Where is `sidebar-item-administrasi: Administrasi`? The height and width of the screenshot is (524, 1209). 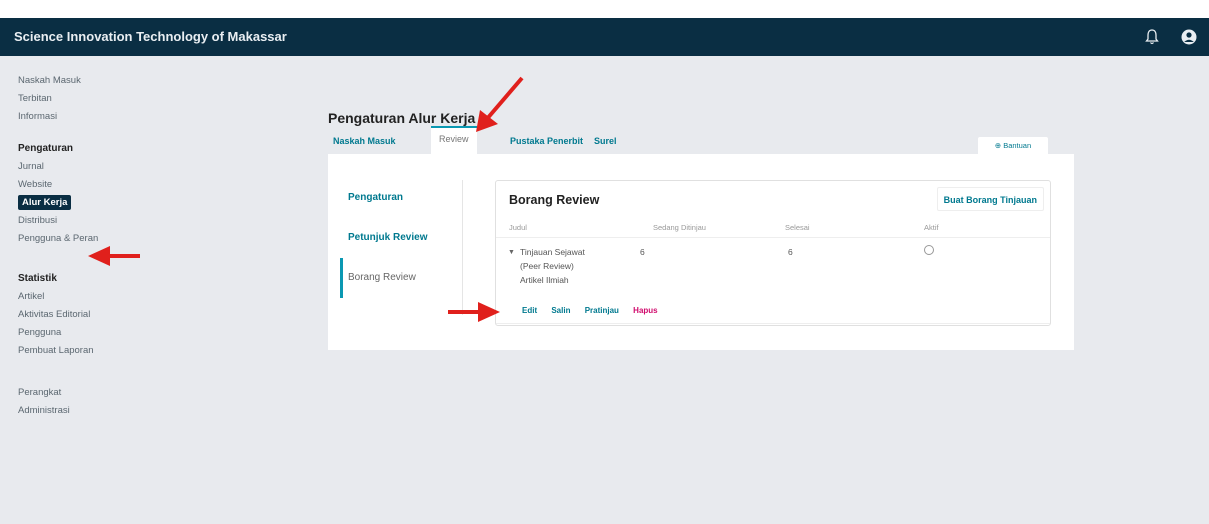 sidebar-item-administrasi: Administrasi is located at coordinates (75, 411).